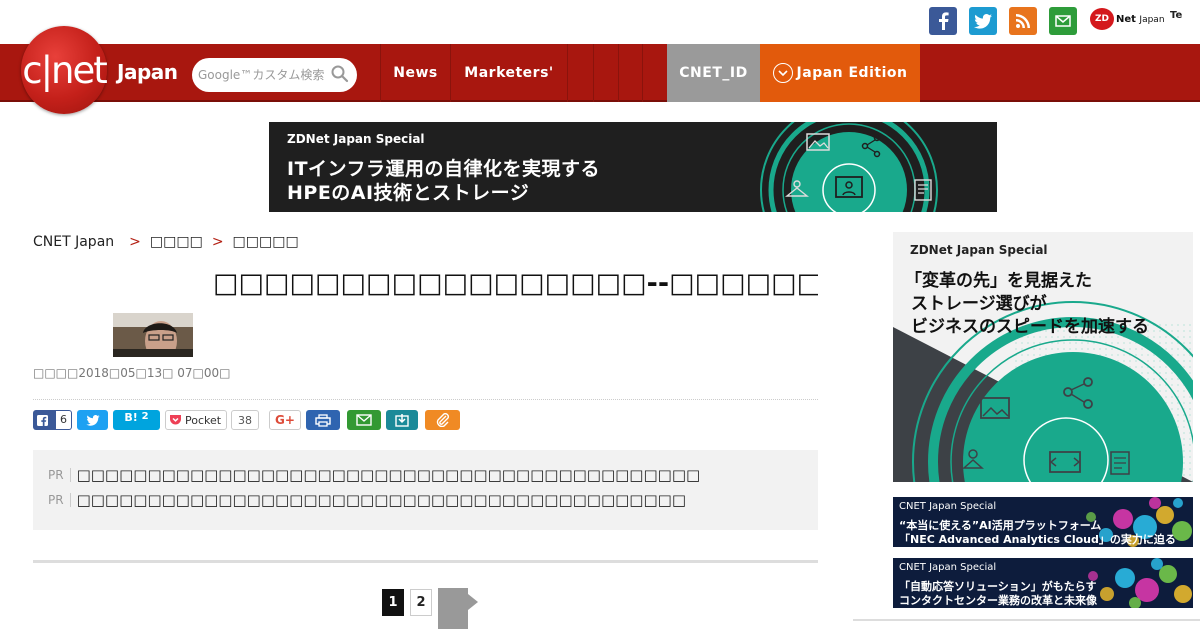 Image resolution: width=1200 pixels, height=630 pixels. Describe the element at coordinates (132, 373) in the screenshot. I see `article-meta: □□□□2018□05□13□ 07□00□` at that location.